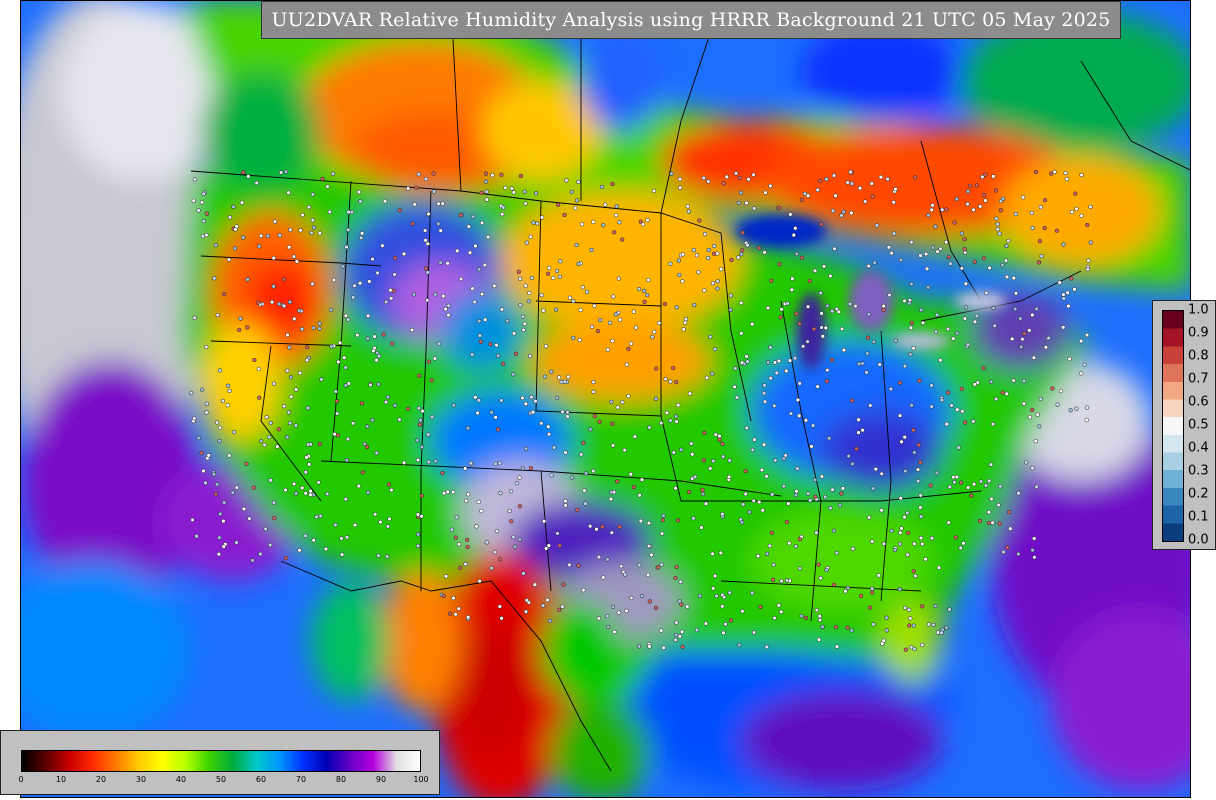 The width and height of the screenshot is (1216, 800). I want to click on station-tick-label: 0.9, so click(1198, 333).